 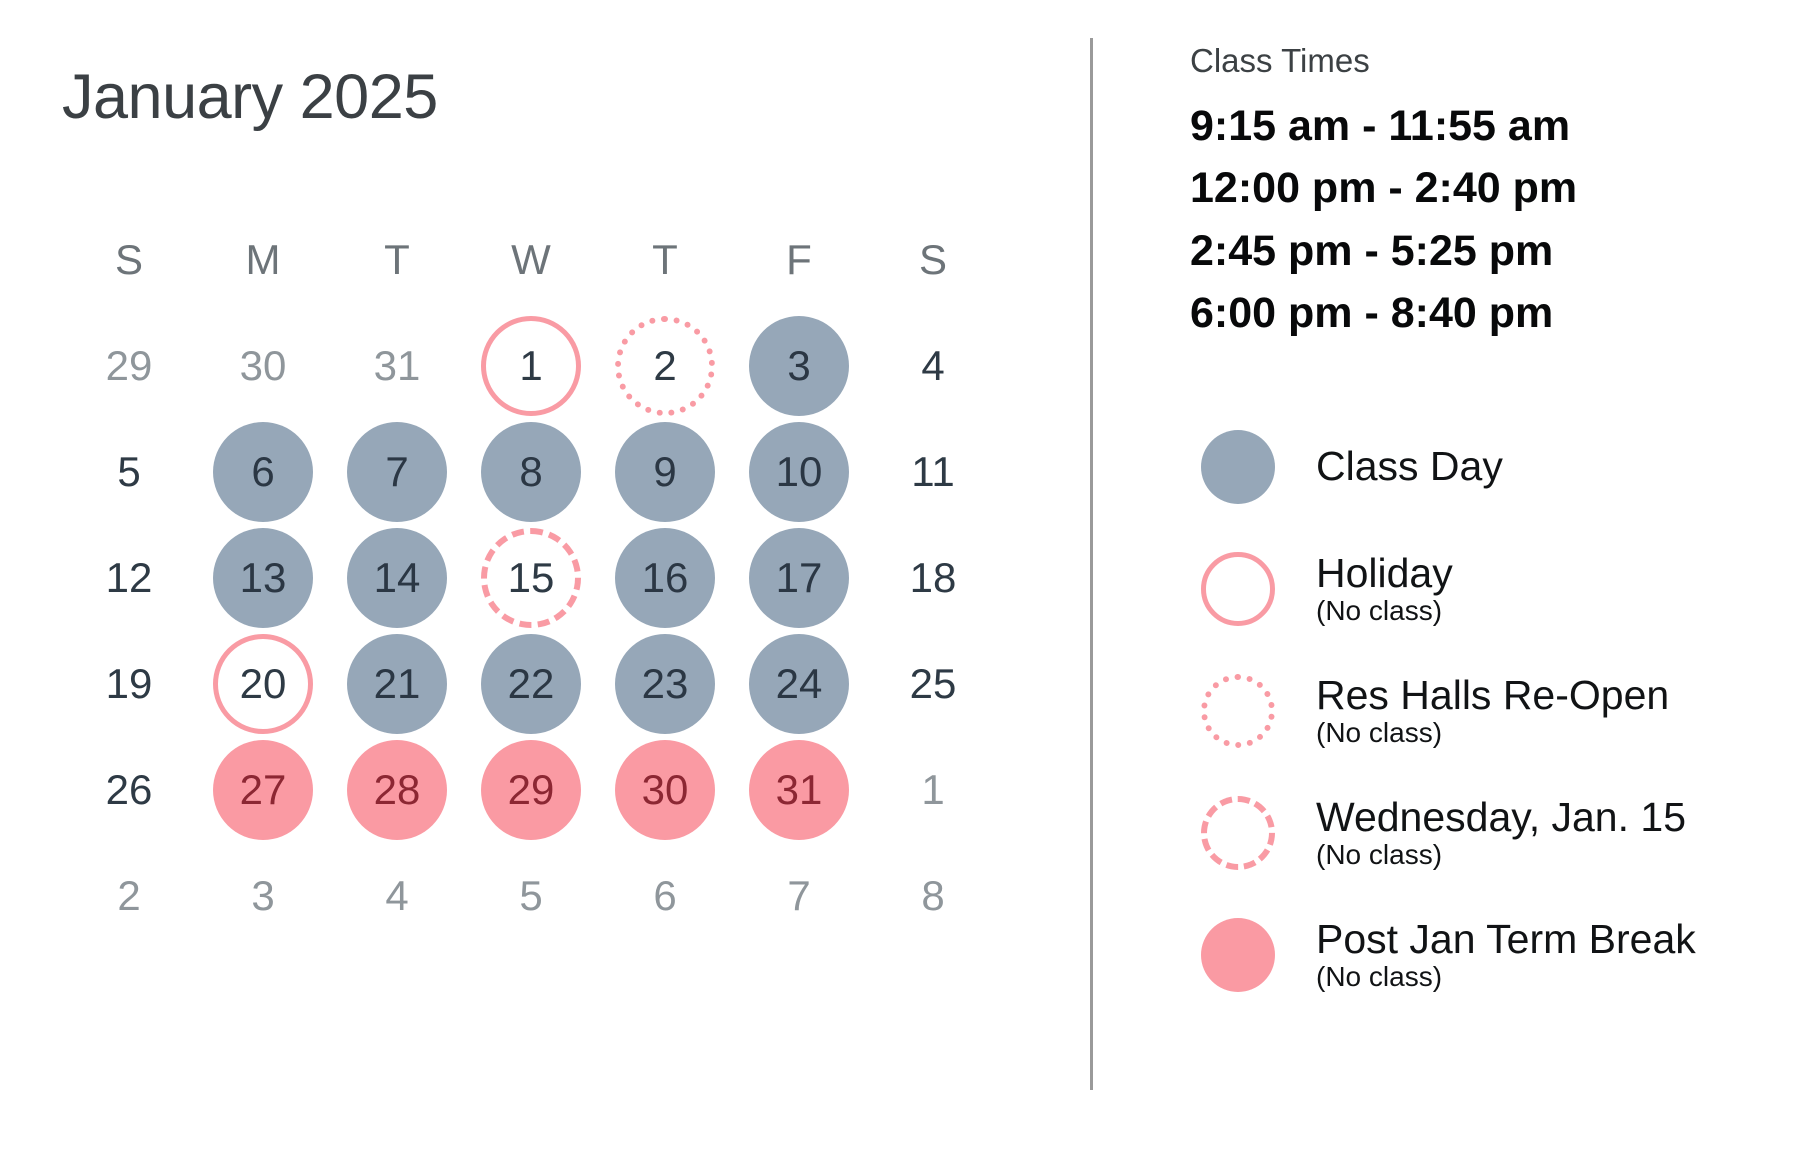 I want to click on legend-swatch-break-icon, so click(x=1238, y=955).